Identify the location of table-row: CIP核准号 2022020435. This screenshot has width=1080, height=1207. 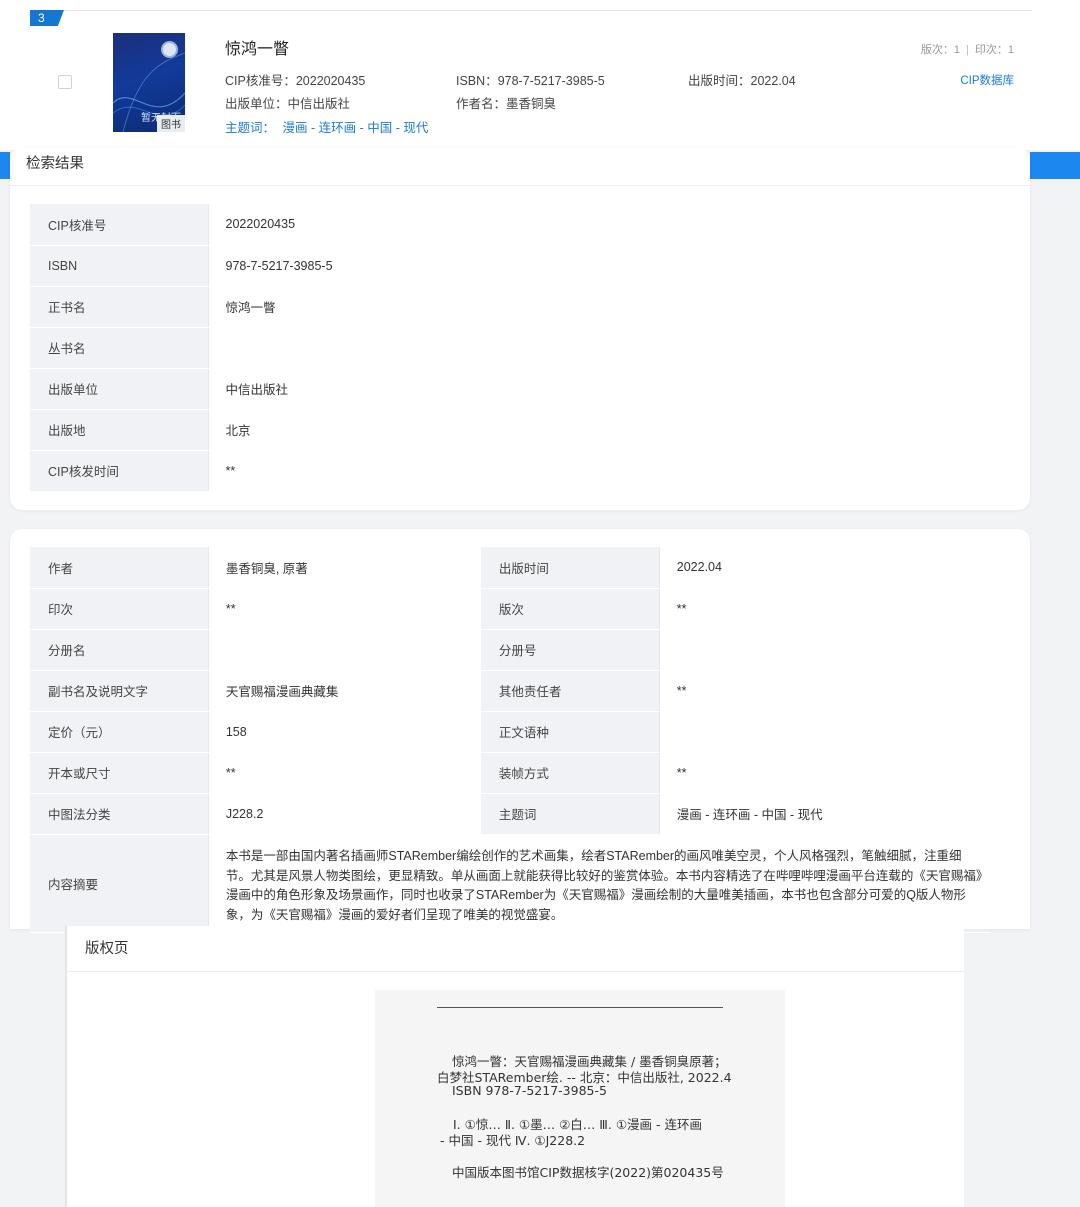
(519, 225).